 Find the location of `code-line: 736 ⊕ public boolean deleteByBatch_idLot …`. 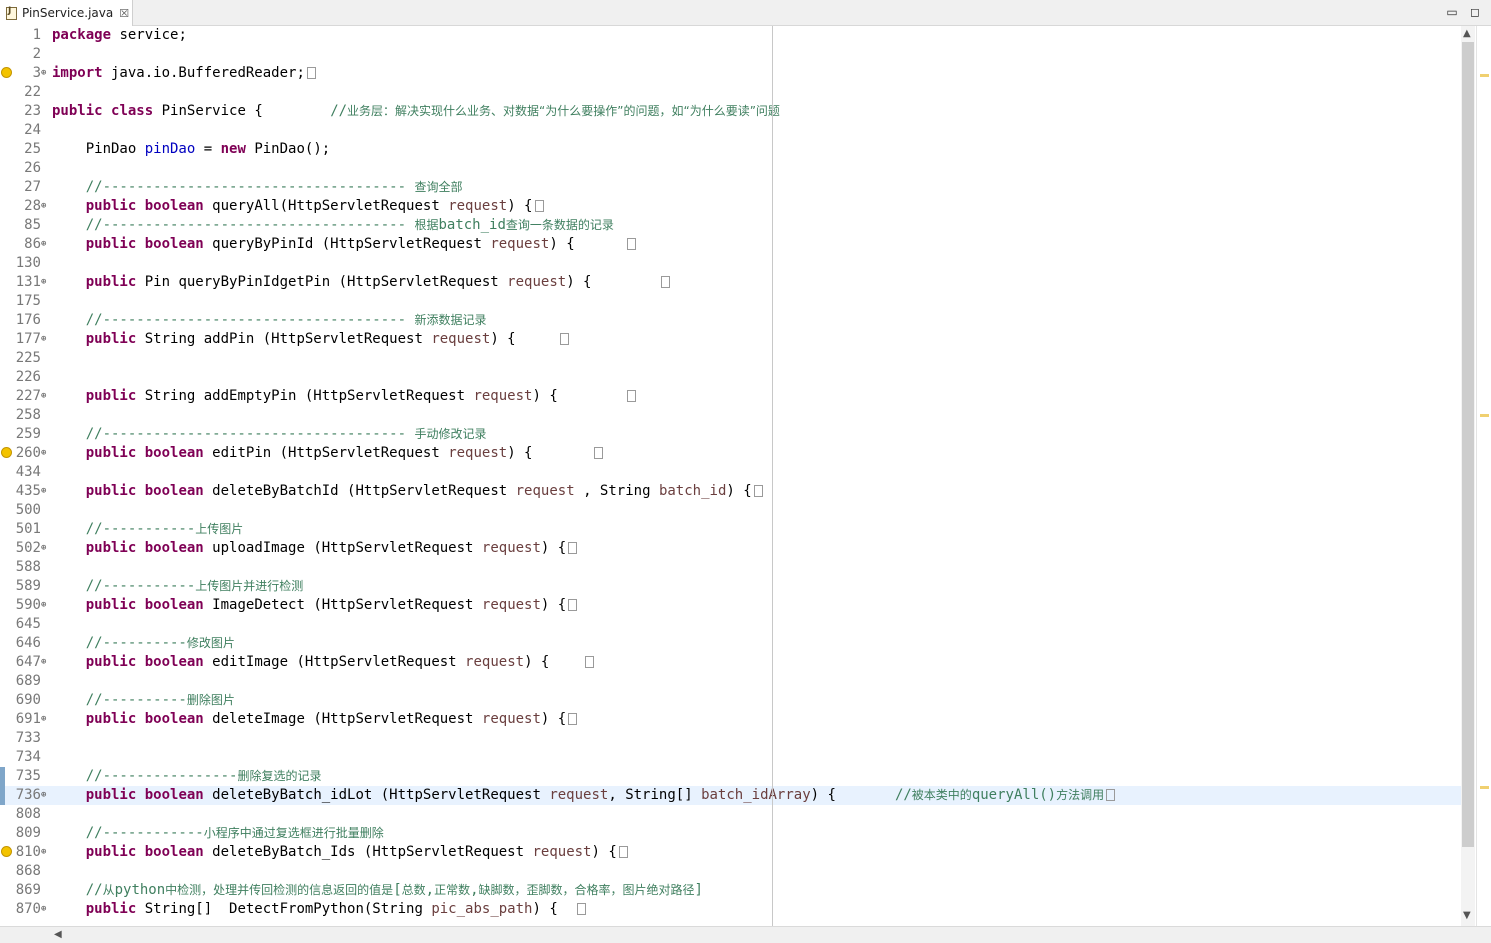

code-line: 736 ⊕ public boolean deleteByBatch_idLot … is located at coordinates (730, 795).